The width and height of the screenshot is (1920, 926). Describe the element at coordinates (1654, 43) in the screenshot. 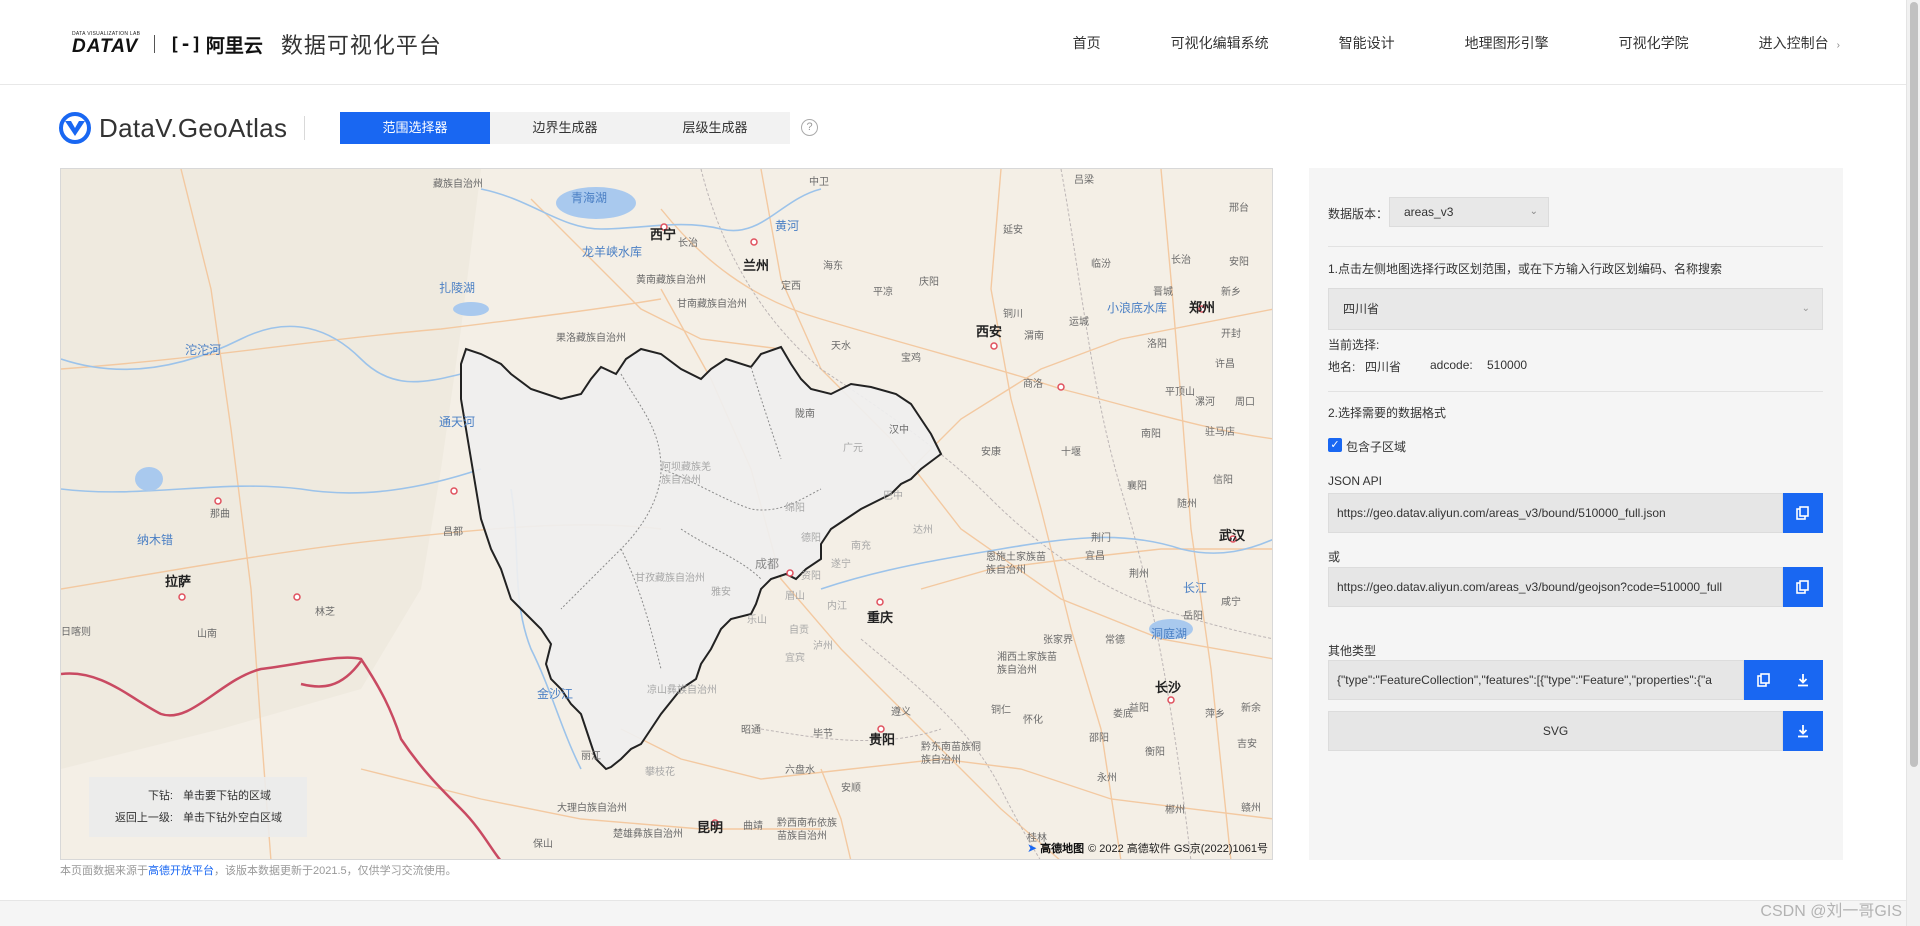

I see `nav-academy: 可视化学院` at that location.